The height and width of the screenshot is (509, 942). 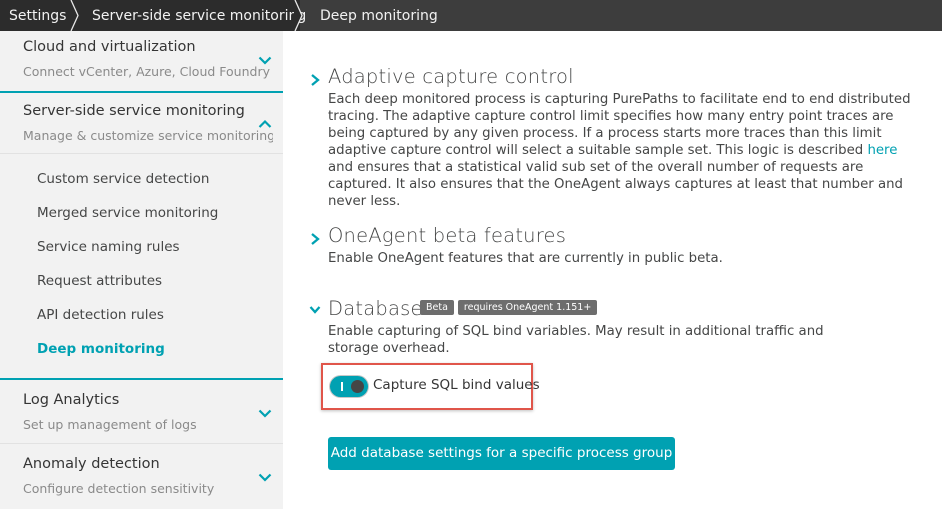 I want to click on group-subtitle: Manage & customize service monitoring, so click(x=148, y=135).